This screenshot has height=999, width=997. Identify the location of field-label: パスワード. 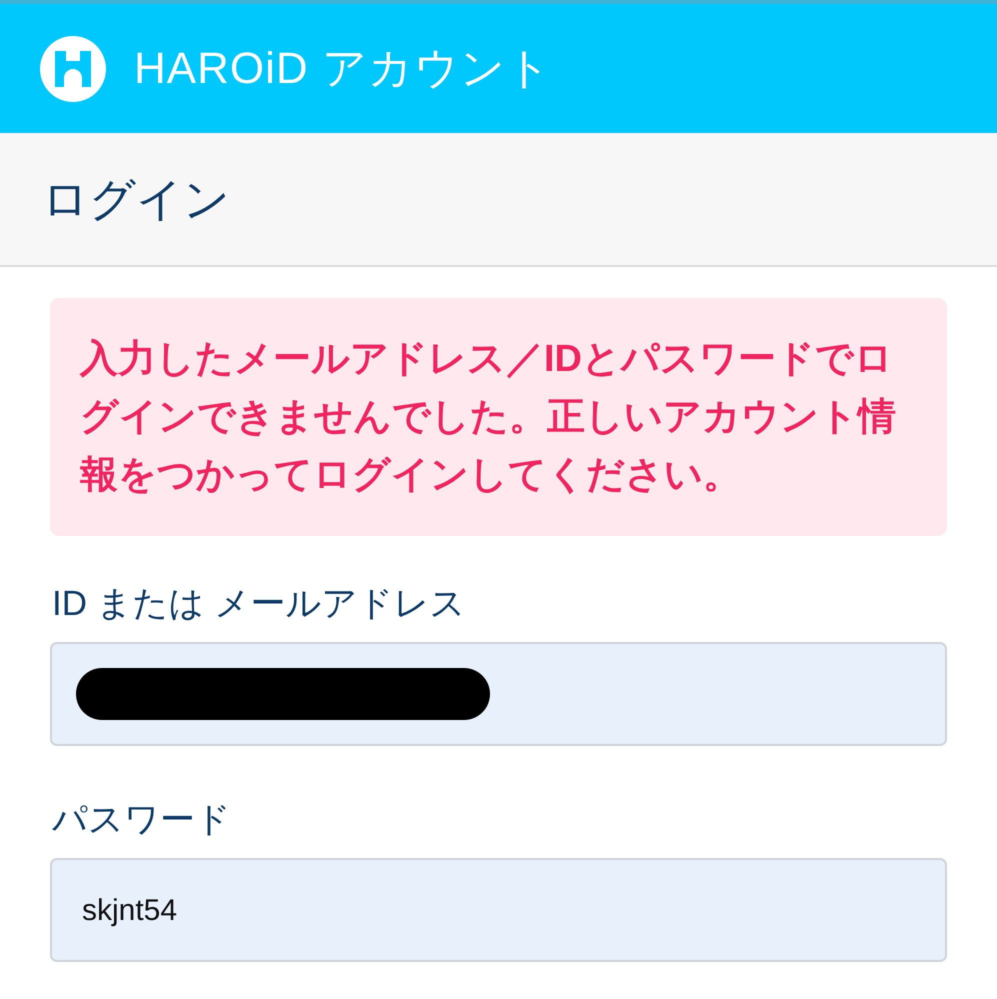
(141, 820).